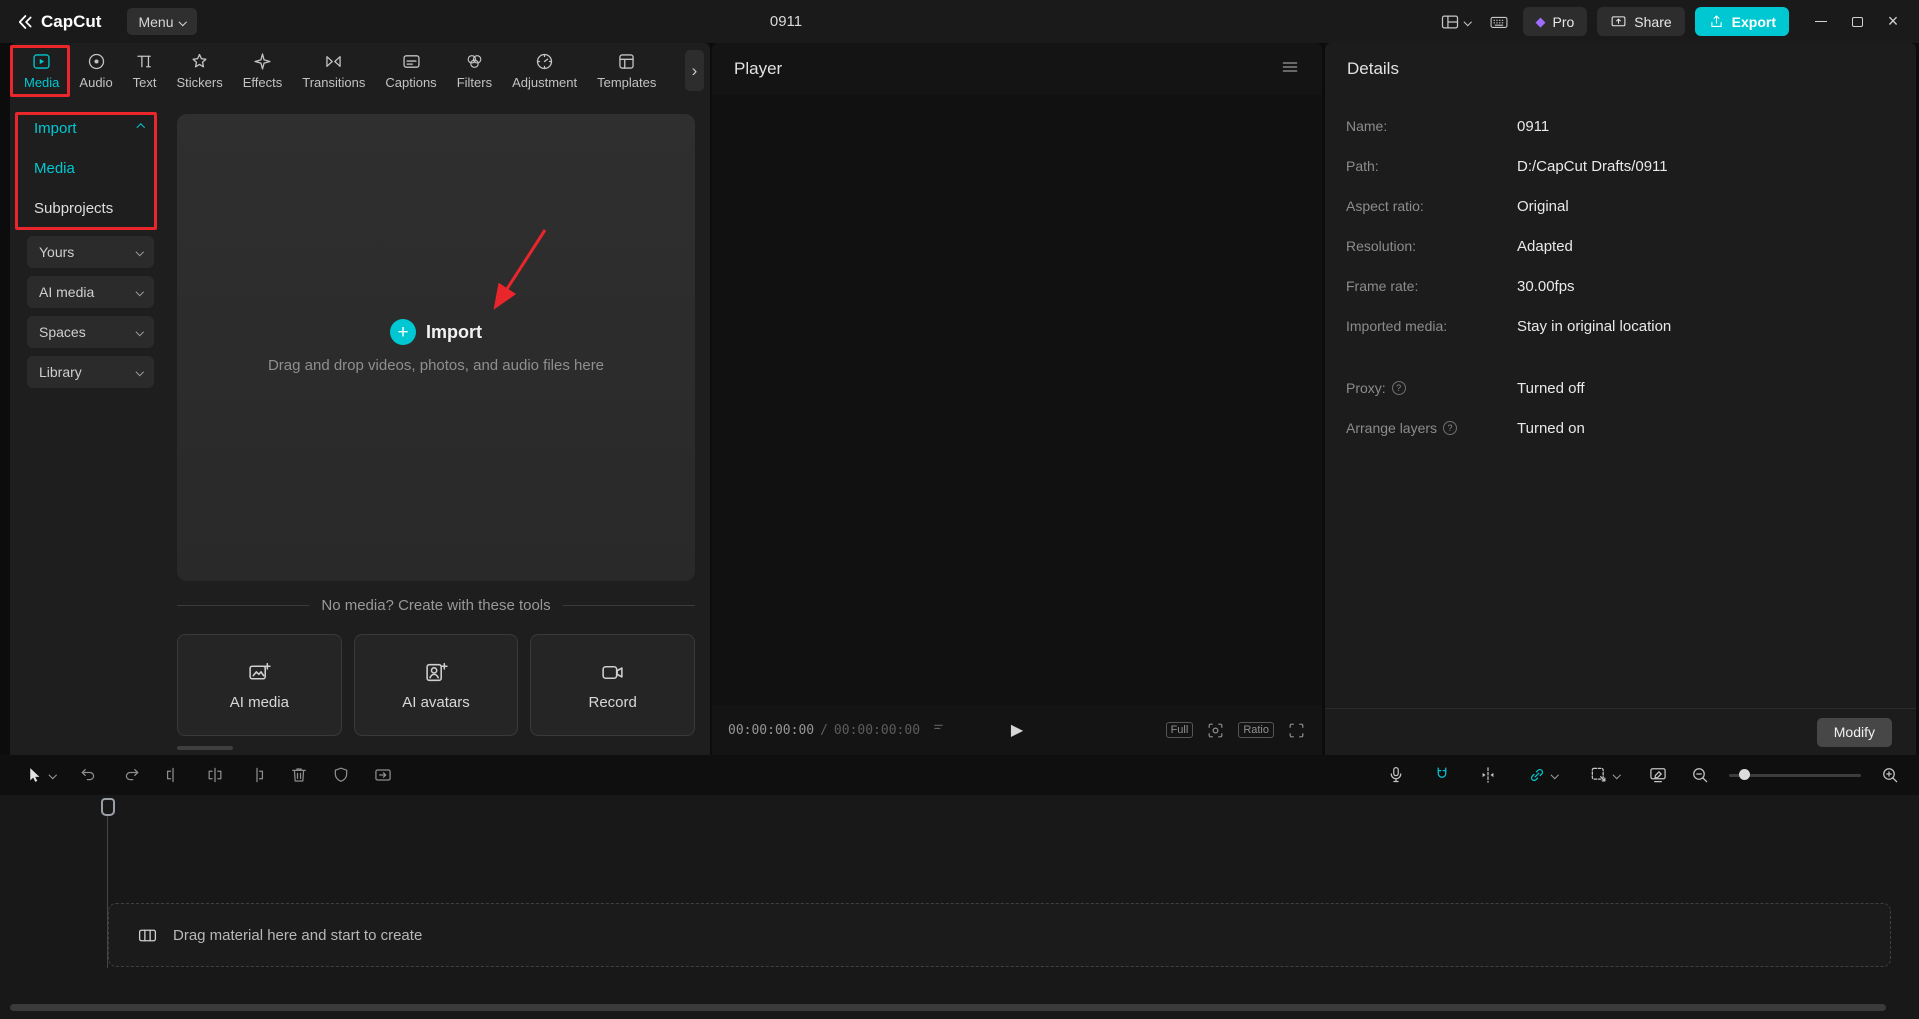 This screenshot has height=1019, width=1919. I want to click on ai-avatars-button: AI avatars, so click(436, 685).